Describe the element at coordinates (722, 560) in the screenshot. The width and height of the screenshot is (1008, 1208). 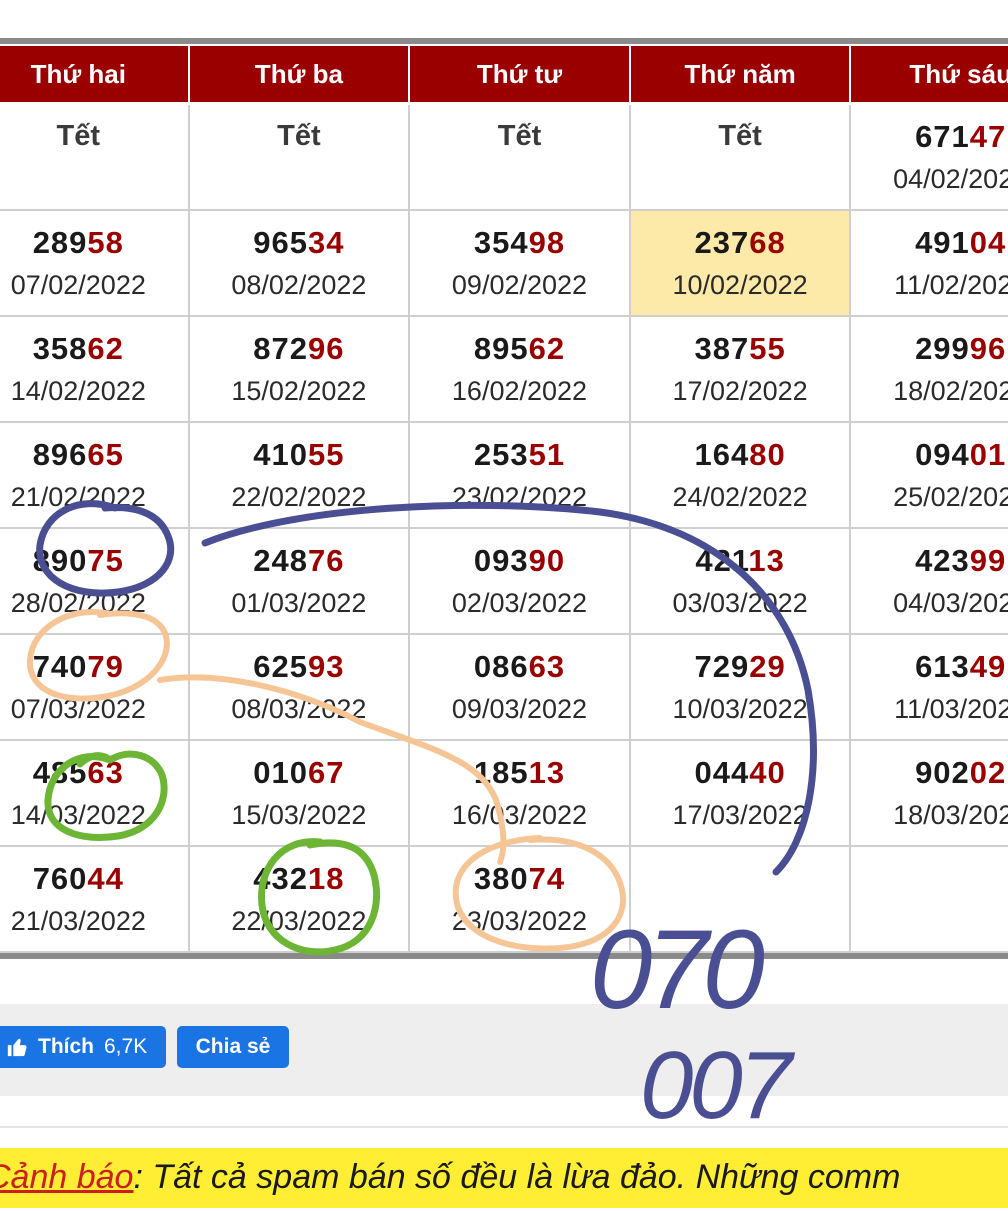
I see `result-number-head: 421` at that location.